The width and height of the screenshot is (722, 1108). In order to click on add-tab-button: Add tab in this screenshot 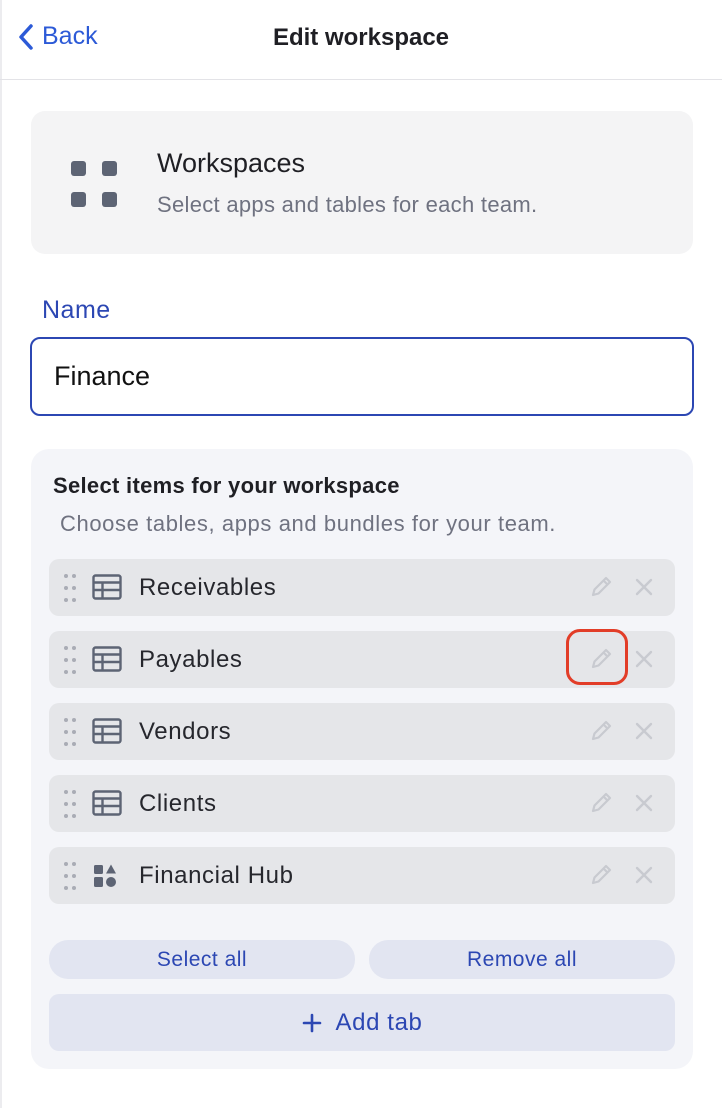, I will do `click(362, 1022)`.